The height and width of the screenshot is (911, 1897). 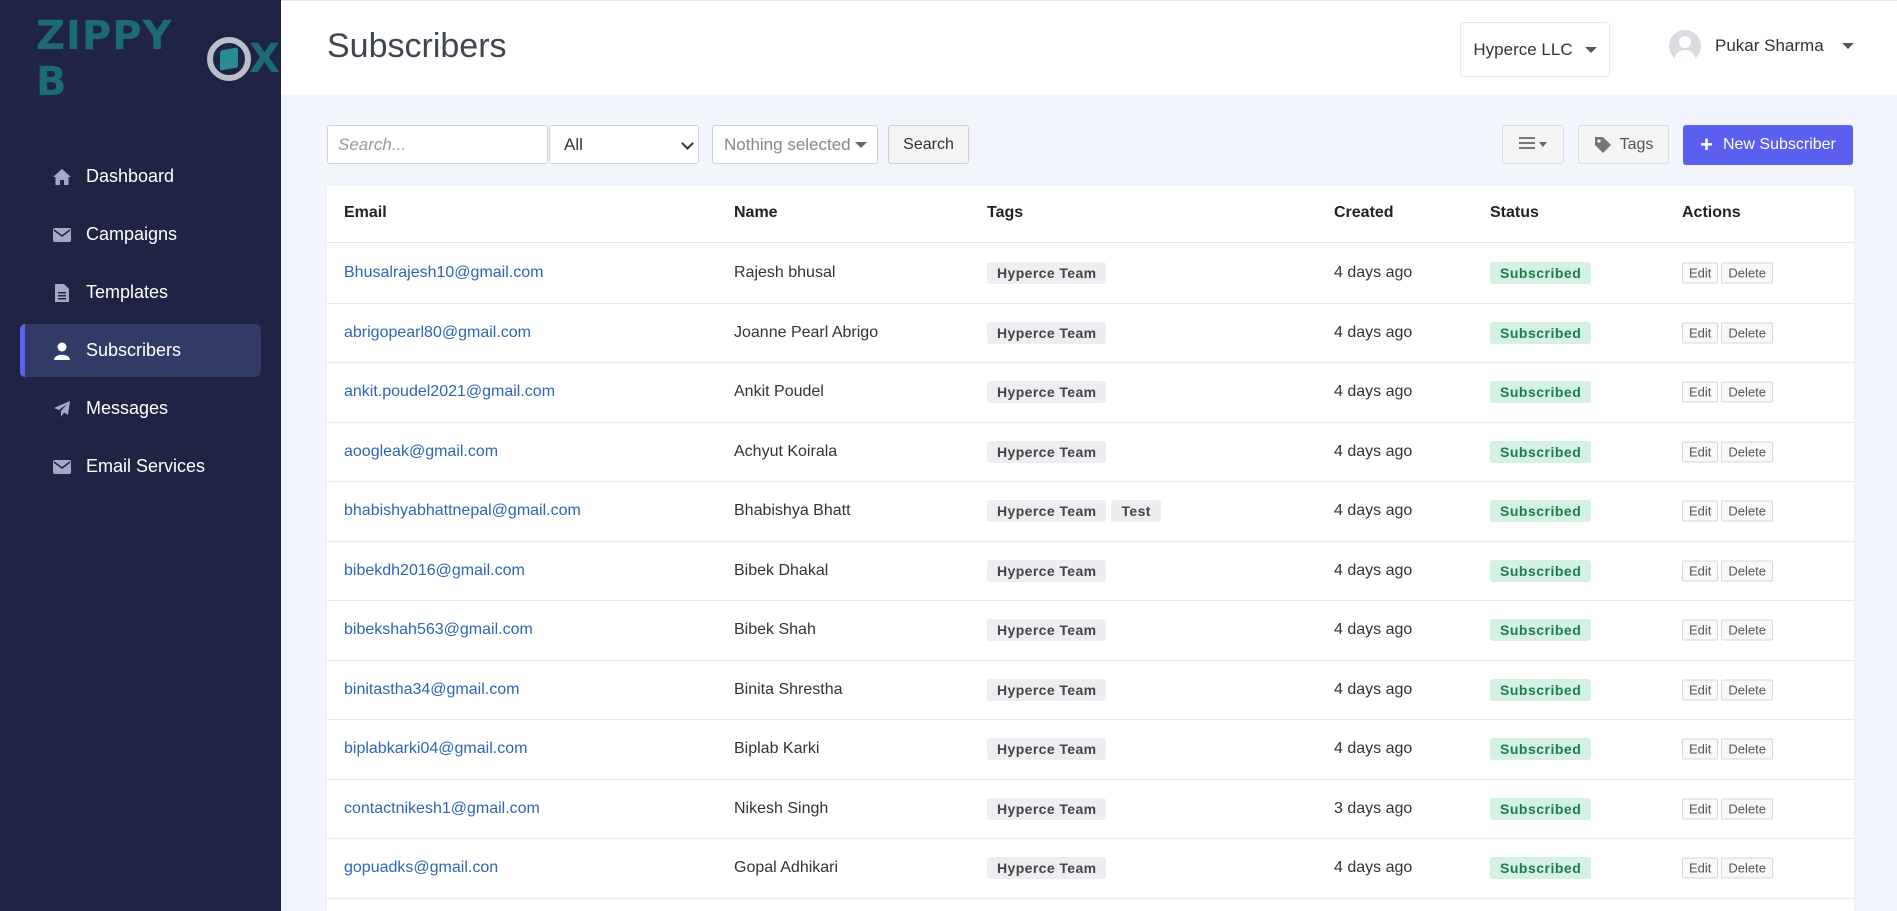 What do you see at coordinates (1364, 213) in the screenshot?
I see `column-header-created: Created` at bounding box center [1364, 213].